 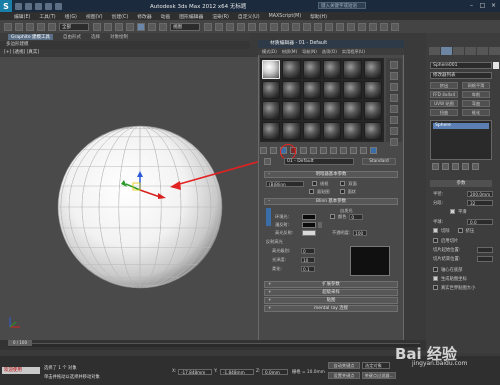 What do you see at coordinates (19, 26) in the screenshot?
I see `redo-toolbar-icon` at bounding box center [19, 26].